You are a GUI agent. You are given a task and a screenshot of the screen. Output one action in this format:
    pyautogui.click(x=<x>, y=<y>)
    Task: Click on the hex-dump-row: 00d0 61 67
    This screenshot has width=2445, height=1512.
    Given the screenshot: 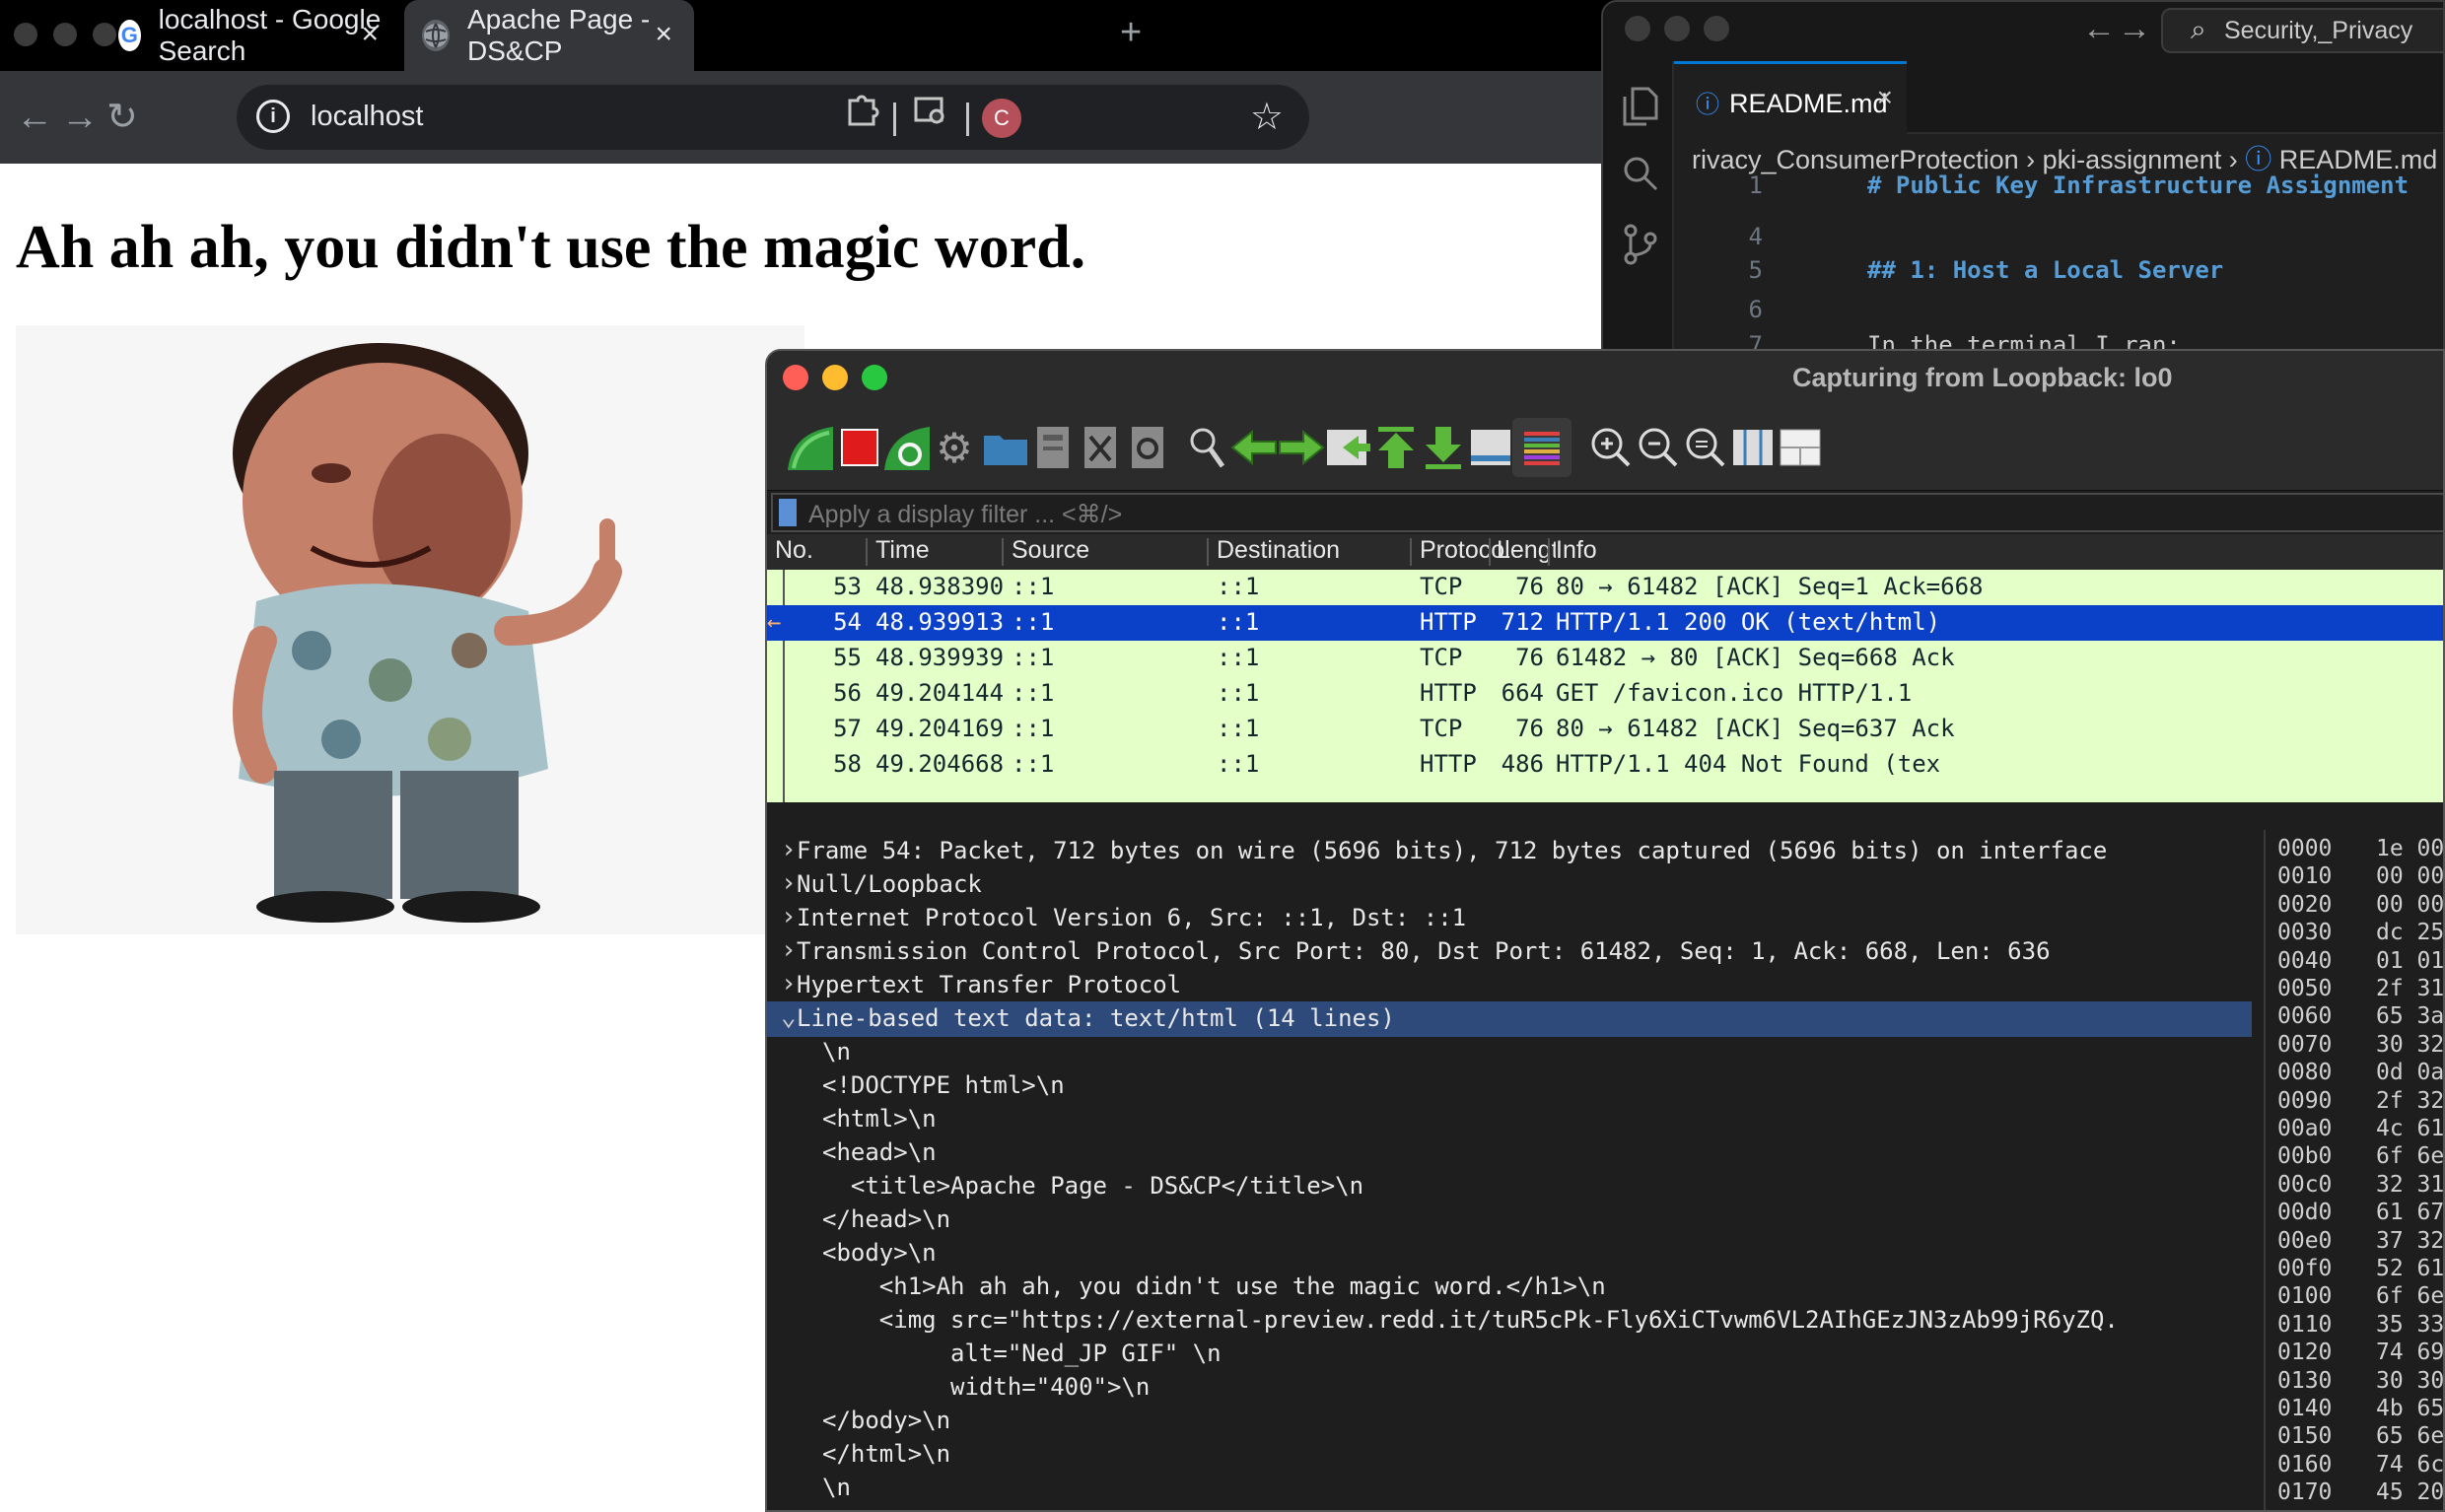 What is the action you would take?
    pyautogui.click(x=2360, y=1214)
    